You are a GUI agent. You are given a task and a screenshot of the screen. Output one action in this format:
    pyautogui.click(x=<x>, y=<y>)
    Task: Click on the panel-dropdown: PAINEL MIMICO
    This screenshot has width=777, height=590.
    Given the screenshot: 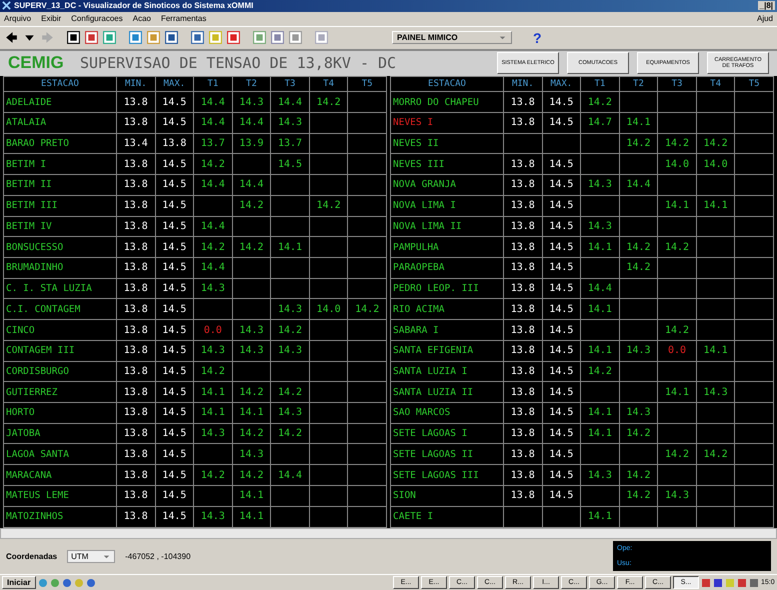 What is the action you would take?
    pyautogui.click(x=452, y=37)
    